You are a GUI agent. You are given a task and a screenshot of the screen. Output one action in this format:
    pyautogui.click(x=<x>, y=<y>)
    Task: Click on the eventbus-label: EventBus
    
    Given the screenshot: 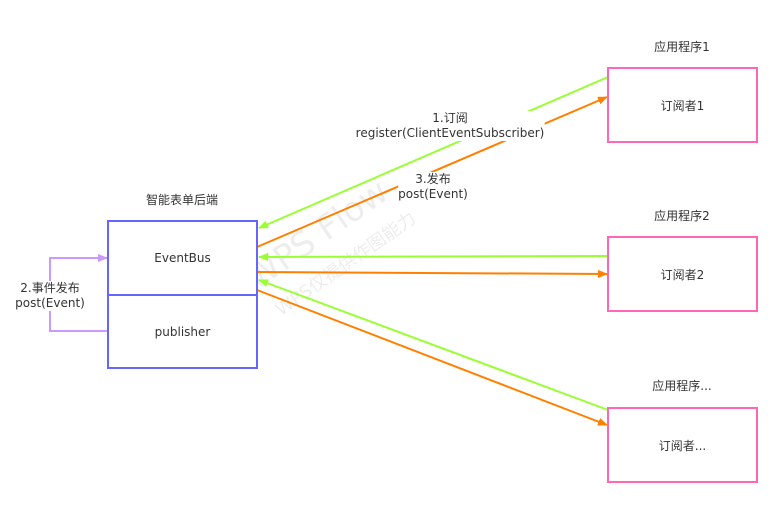 What is the action you would take?
    pyautogui.click(x=182, y=258)
    